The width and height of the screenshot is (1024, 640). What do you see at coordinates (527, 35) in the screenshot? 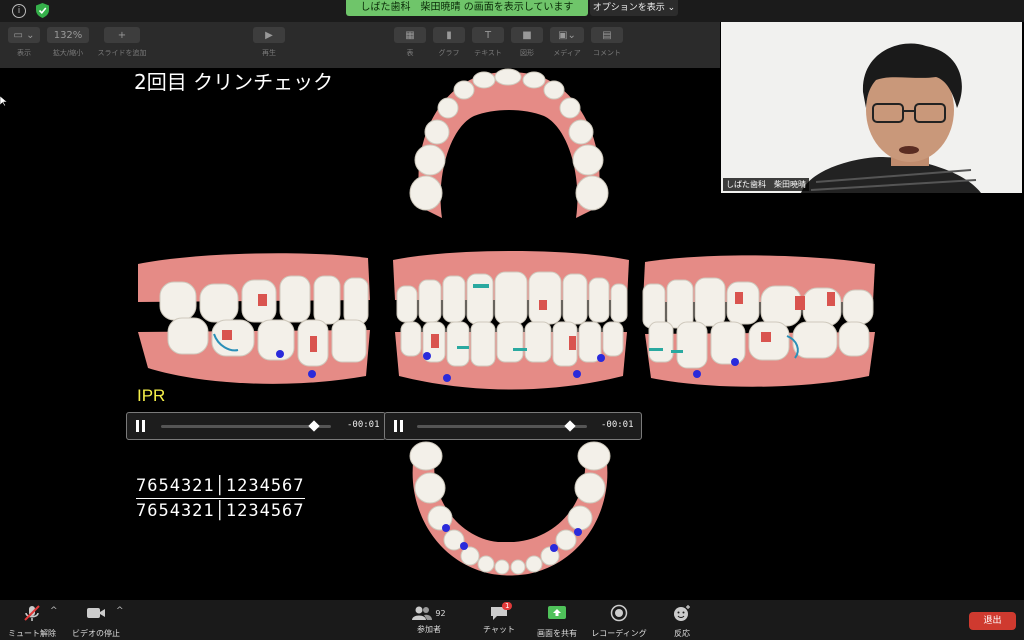
I see `shape-icon: ■` at bounding box center [527, 35].